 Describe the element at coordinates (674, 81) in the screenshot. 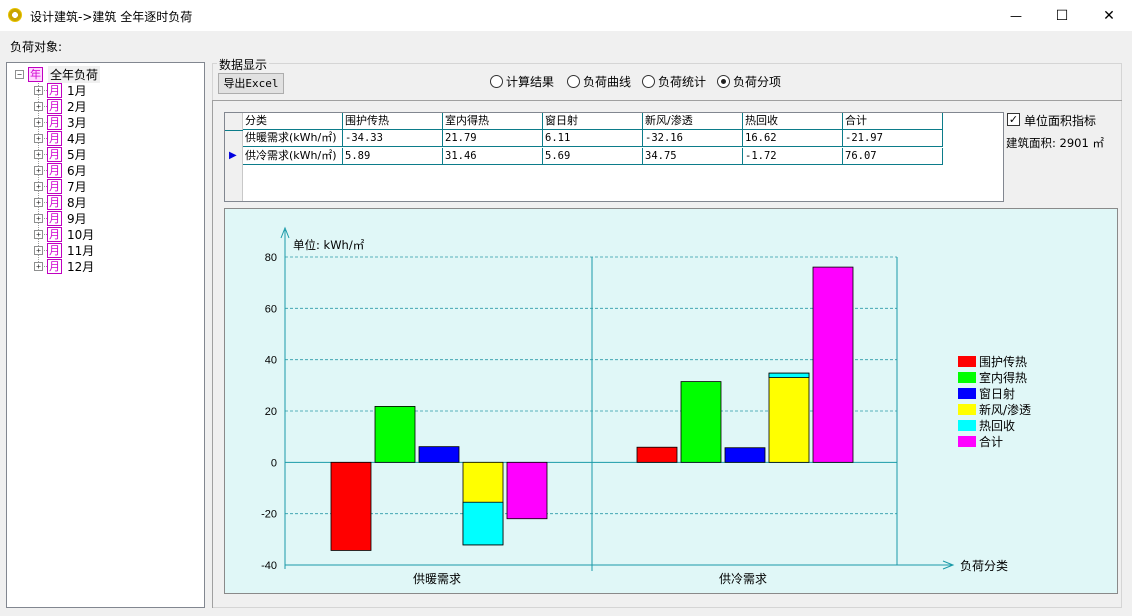

I see `radio-load-stats: 负荷统计` at that location.